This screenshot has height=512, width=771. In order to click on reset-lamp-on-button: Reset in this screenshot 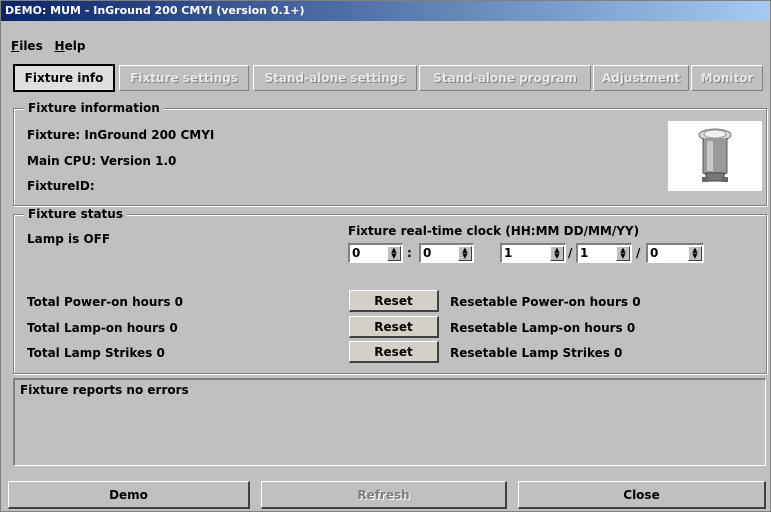, I will do `click(394, 327)`.